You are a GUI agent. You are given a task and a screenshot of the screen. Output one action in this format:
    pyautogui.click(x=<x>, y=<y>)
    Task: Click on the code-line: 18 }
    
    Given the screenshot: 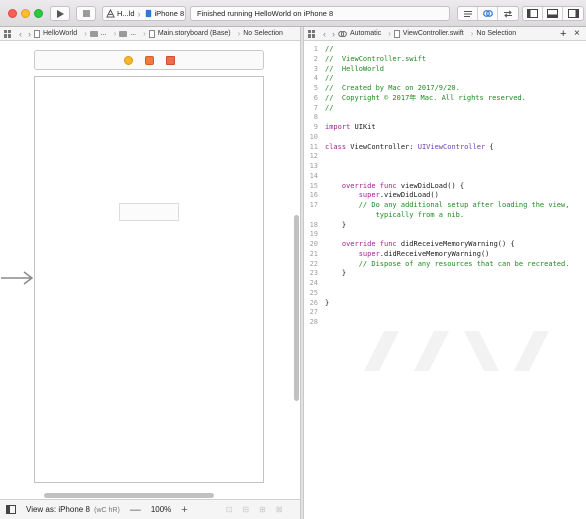 What is the action you would take?
    pyautogui.click(x=445, y=225)
    